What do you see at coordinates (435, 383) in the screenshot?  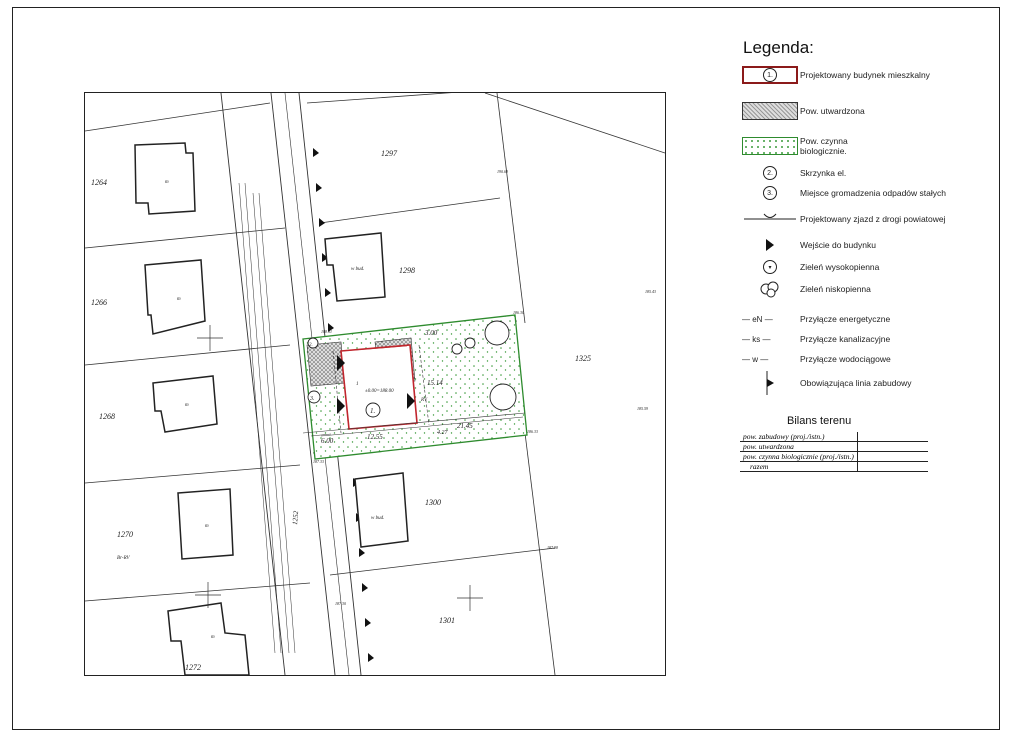 I see `dimension-text: 15.14` at bounding box center [435, 383].